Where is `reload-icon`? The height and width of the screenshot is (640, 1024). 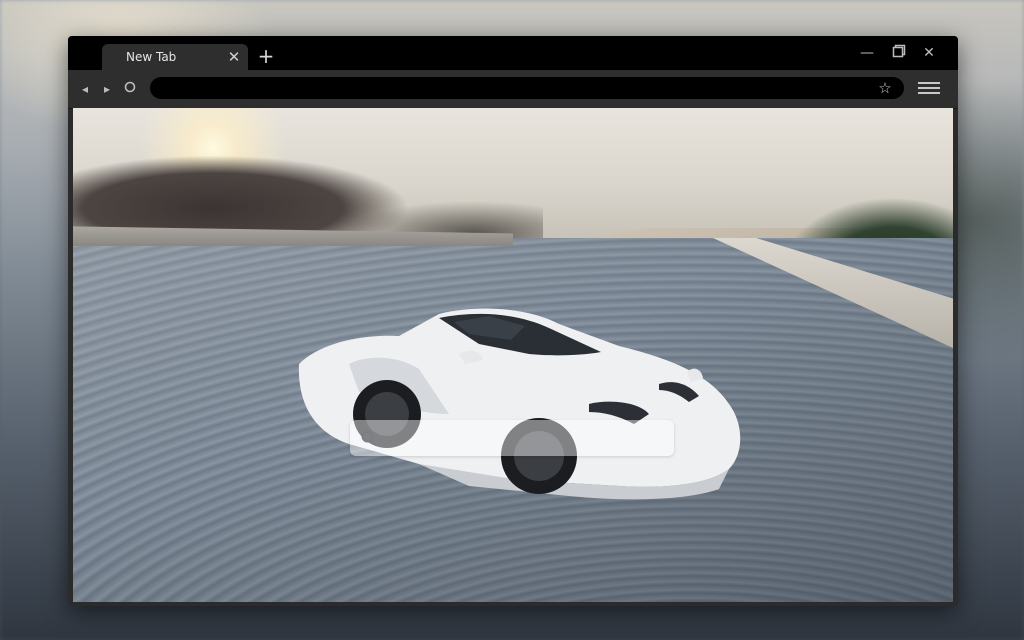 reload-icon is located at coordinates (130, 89).